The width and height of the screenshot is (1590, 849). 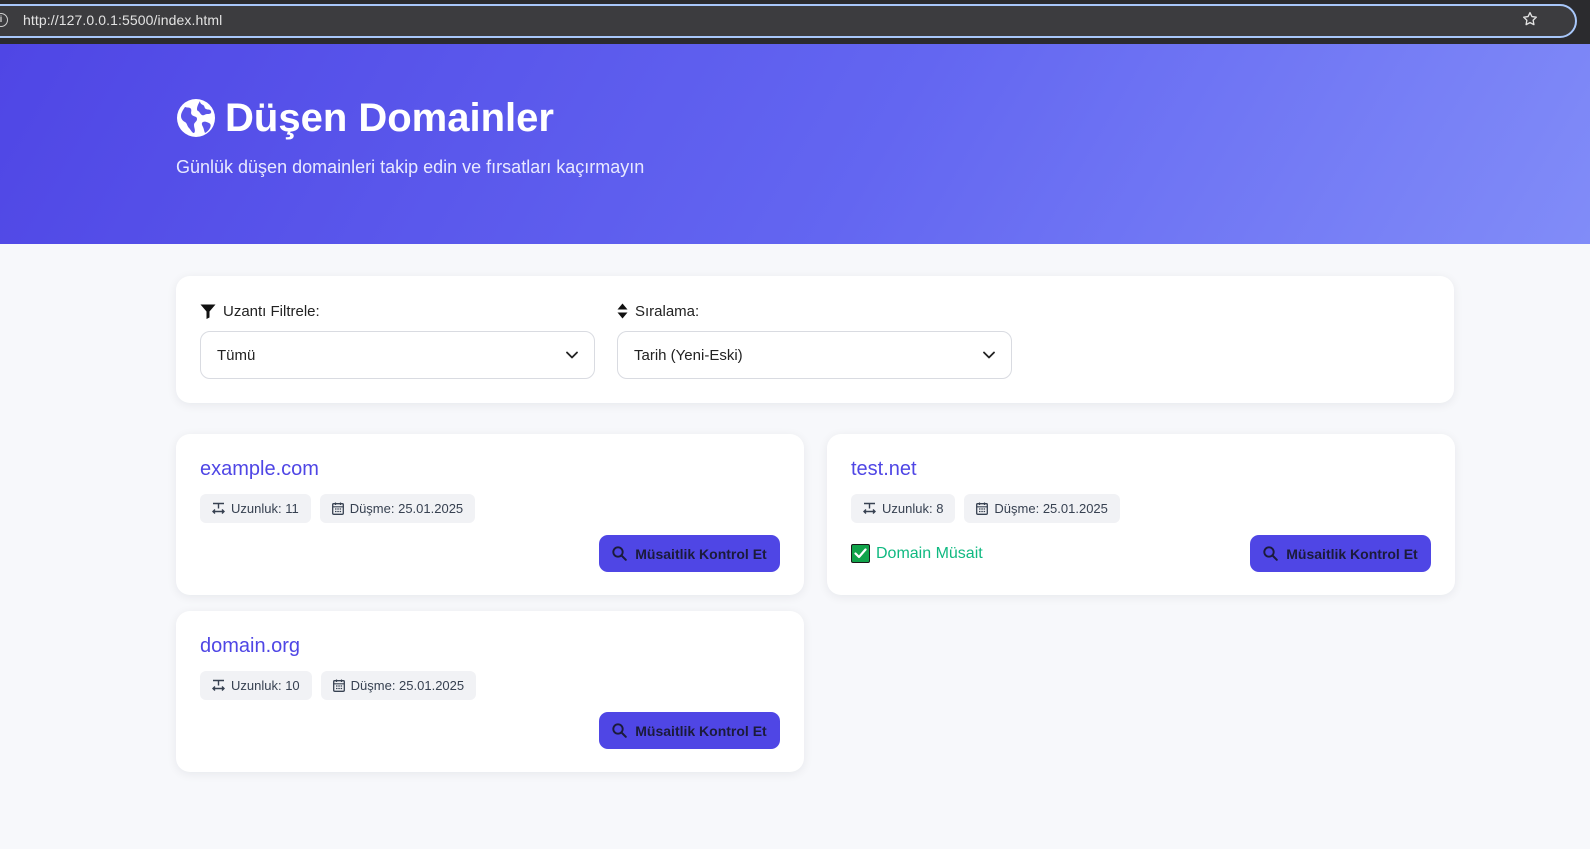 What do you see at coordinates (688, 355) in the screenshot?
I see `sort-select-value: Tarih (Yeni-Eski)` at bounding box center [688, 355].